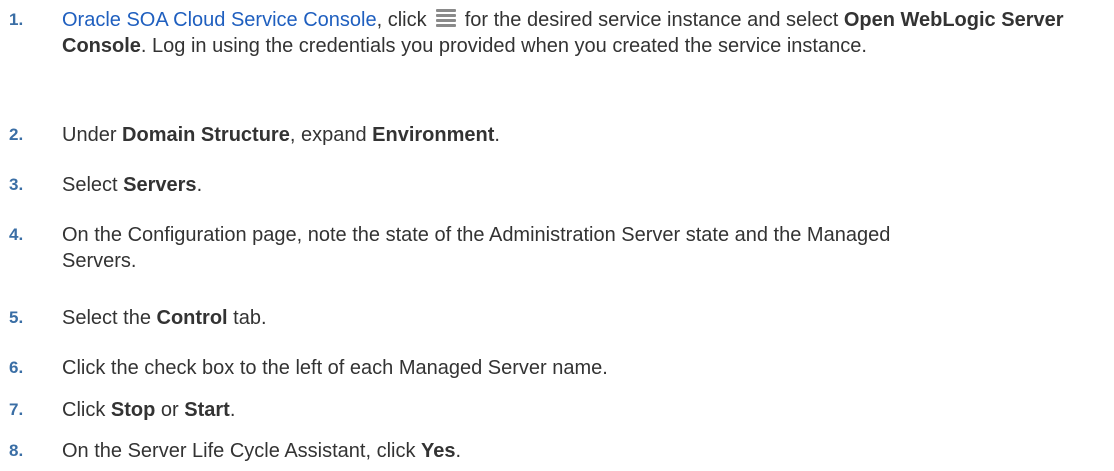  Describe the element at coordinates (16, 19) in the screenshot. I see `step-number: 1.` at that location.